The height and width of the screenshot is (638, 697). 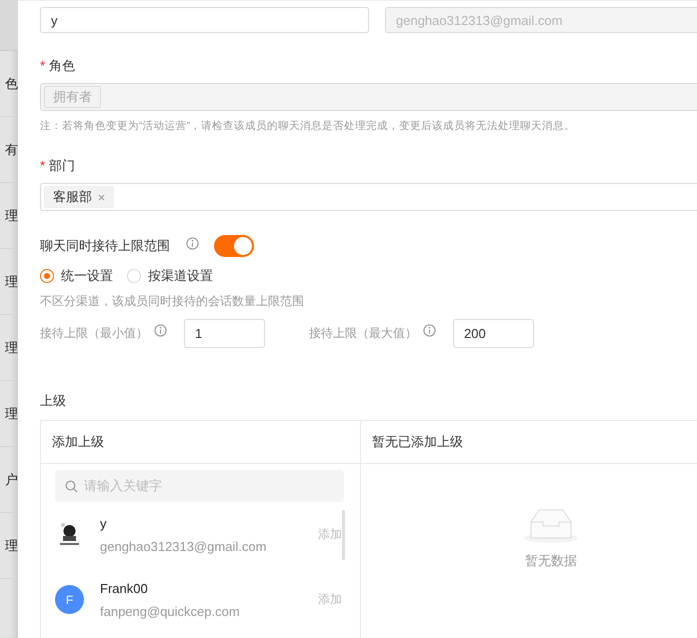 What do you see at coordinates (343, 535) in the screenshot?
I see `scrollbar` at bounding box center [343, 535].